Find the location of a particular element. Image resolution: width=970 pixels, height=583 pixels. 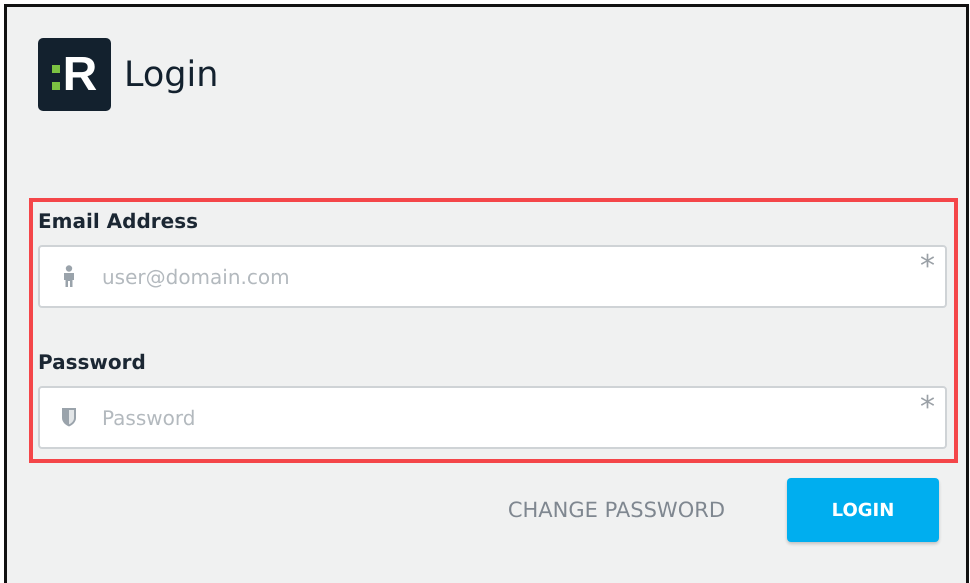

page-title: Login is located at coordinates (171, 75).